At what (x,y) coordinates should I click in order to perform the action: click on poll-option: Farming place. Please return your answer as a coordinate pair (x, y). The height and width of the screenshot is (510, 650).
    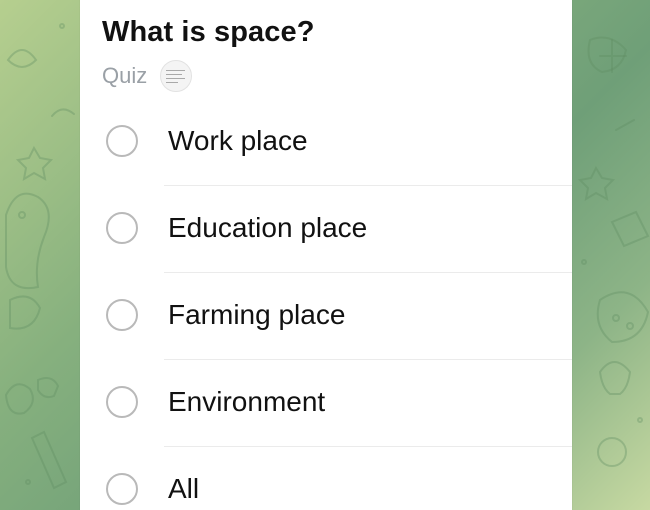
    Looking at the image, I should click on (326, 316).